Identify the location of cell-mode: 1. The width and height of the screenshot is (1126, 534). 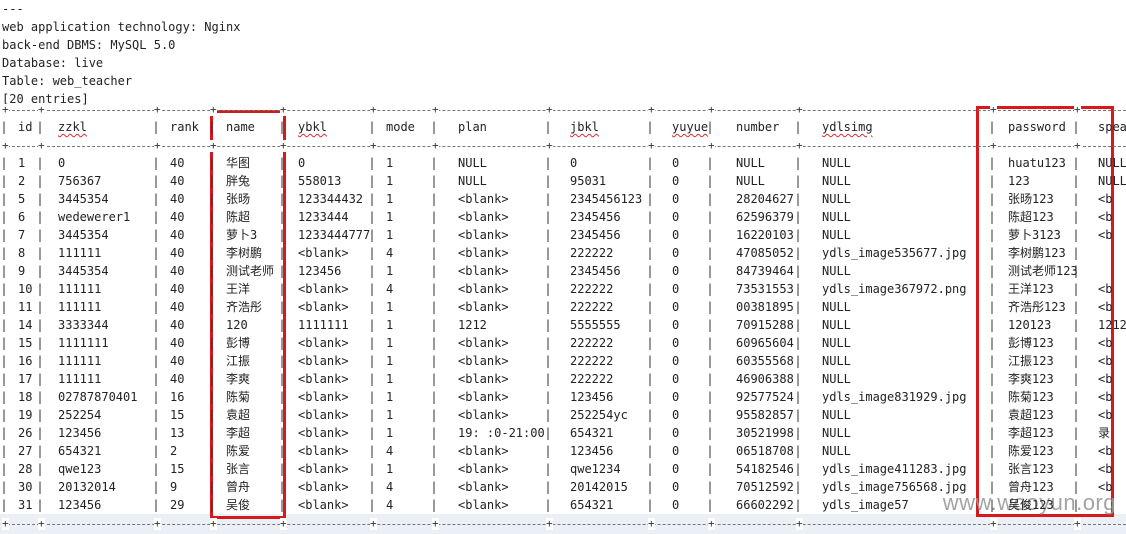
(390, 415).